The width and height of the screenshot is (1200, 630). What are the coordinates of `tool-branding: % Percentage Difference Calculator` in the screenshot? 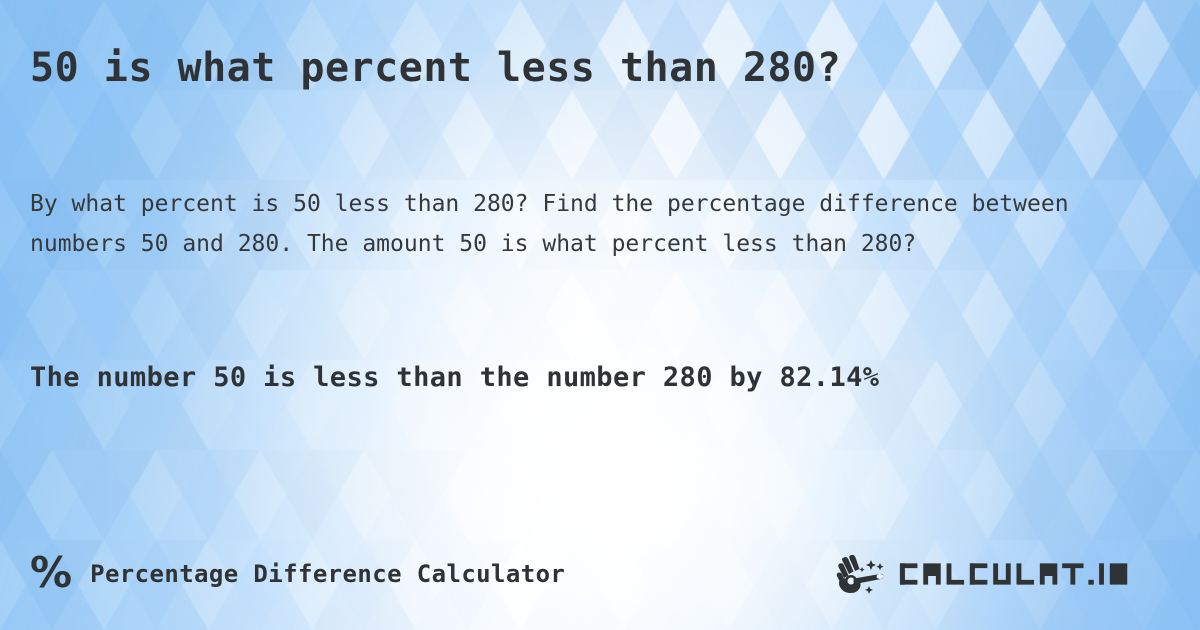 It's located at (298, 572).